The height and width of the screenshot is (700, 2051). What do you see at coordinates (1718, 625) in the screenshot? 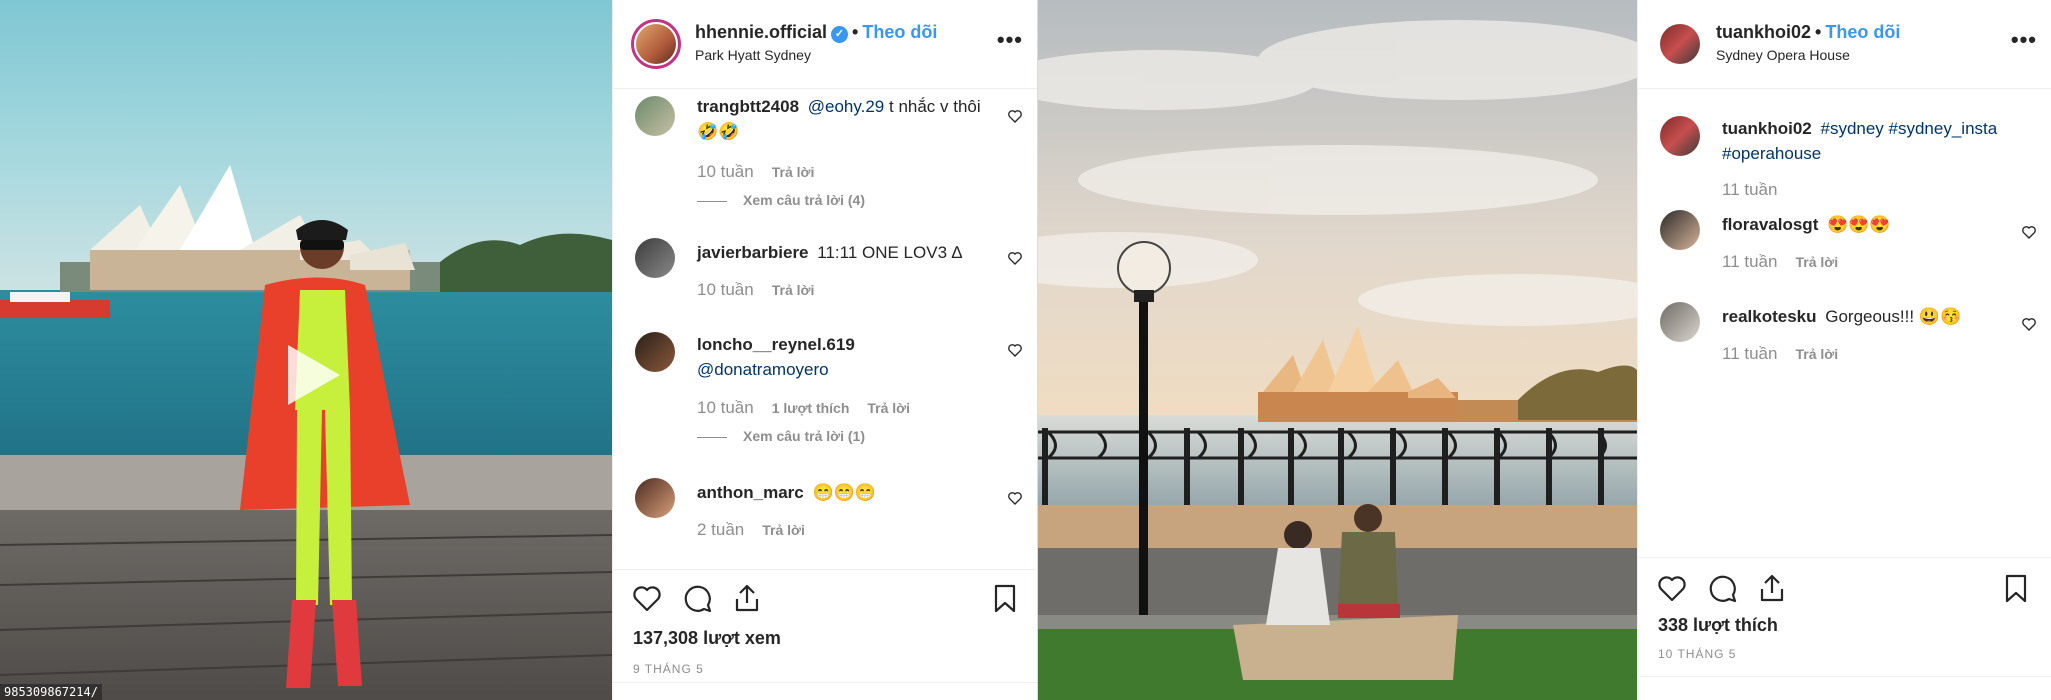
I see `likes-count: 338 lượt thích` at bounding box center [1718, 625].